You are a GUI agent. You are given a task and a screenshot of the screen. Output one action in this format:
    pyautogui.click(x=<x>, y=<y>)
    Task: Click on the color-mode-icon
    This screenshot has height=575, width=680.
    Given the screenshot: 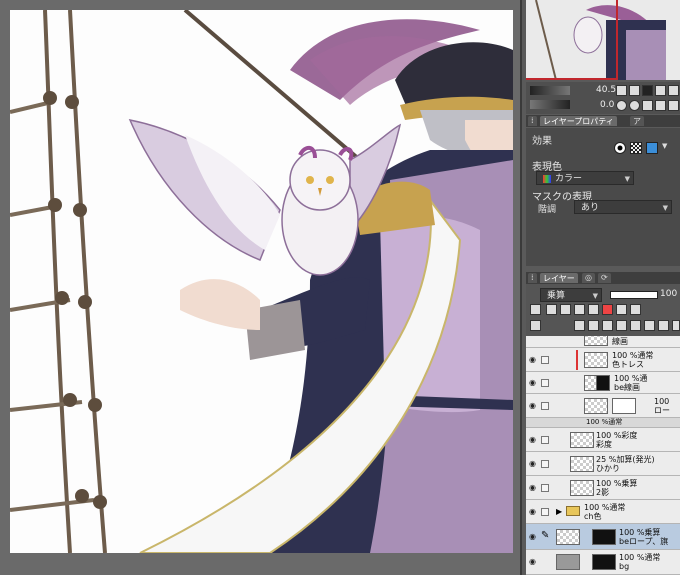 What is the action you would take?
    pyautogui.click(x=547, y=178)
    